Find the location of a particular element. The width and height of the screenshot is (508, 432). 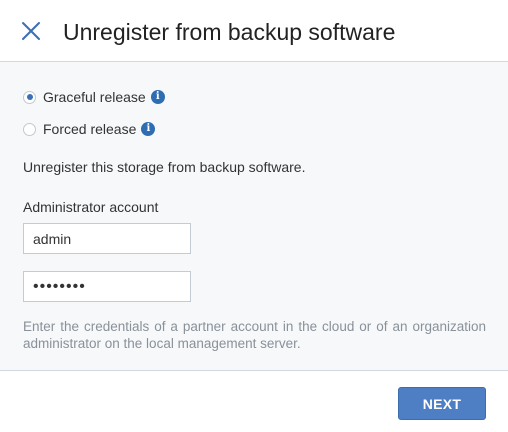

close-icon is located at coordinates (31, 31).